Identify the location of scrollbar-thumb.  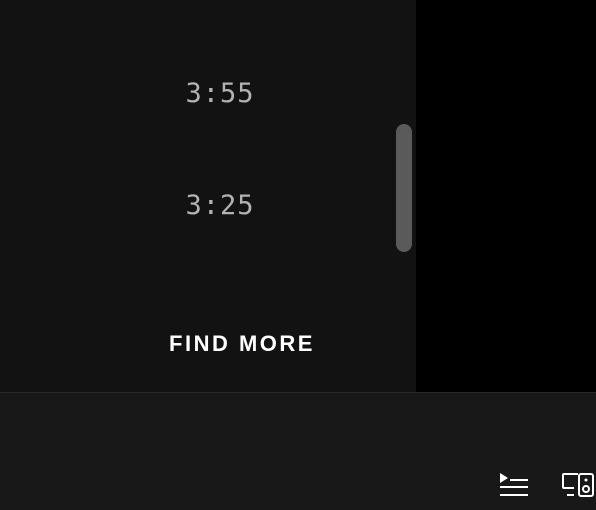
(404, 188).